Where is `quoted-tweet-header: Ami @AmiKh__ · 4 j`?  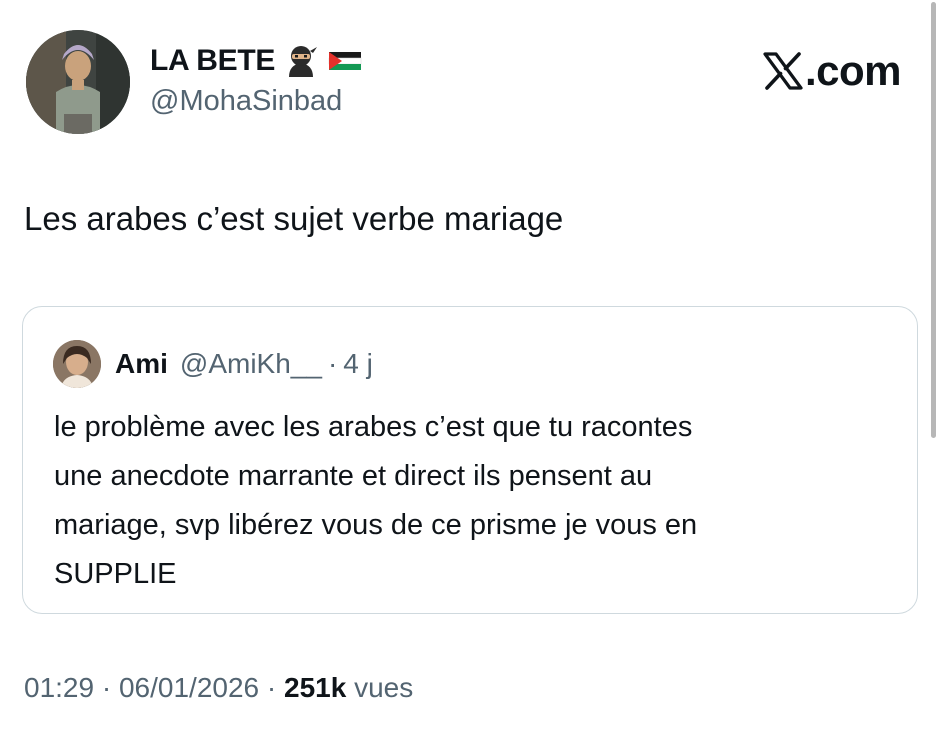
quoted-tweet-header: Ami @AmiKh__ · 4 j is located at coordinates (213, 364).